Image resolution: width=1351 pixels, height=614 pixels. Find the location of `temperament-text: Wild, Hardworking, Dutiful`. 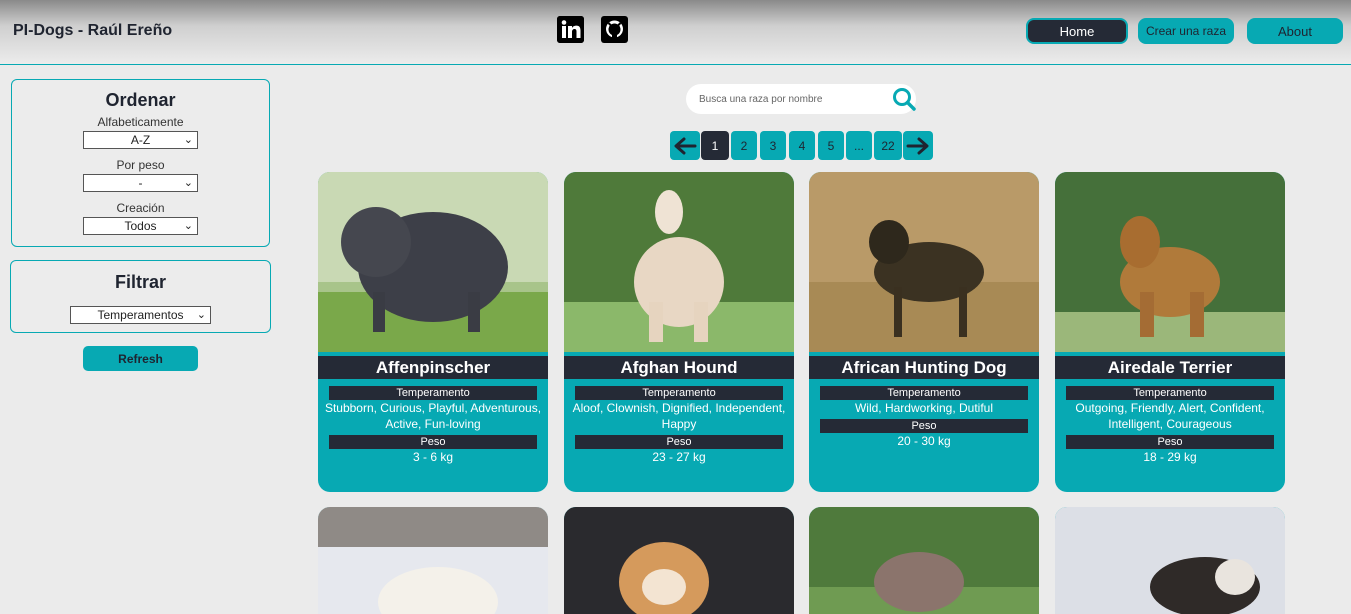

temperament-text: Wild, Hardworking, Dutiful is located at coordinates (924, 408).